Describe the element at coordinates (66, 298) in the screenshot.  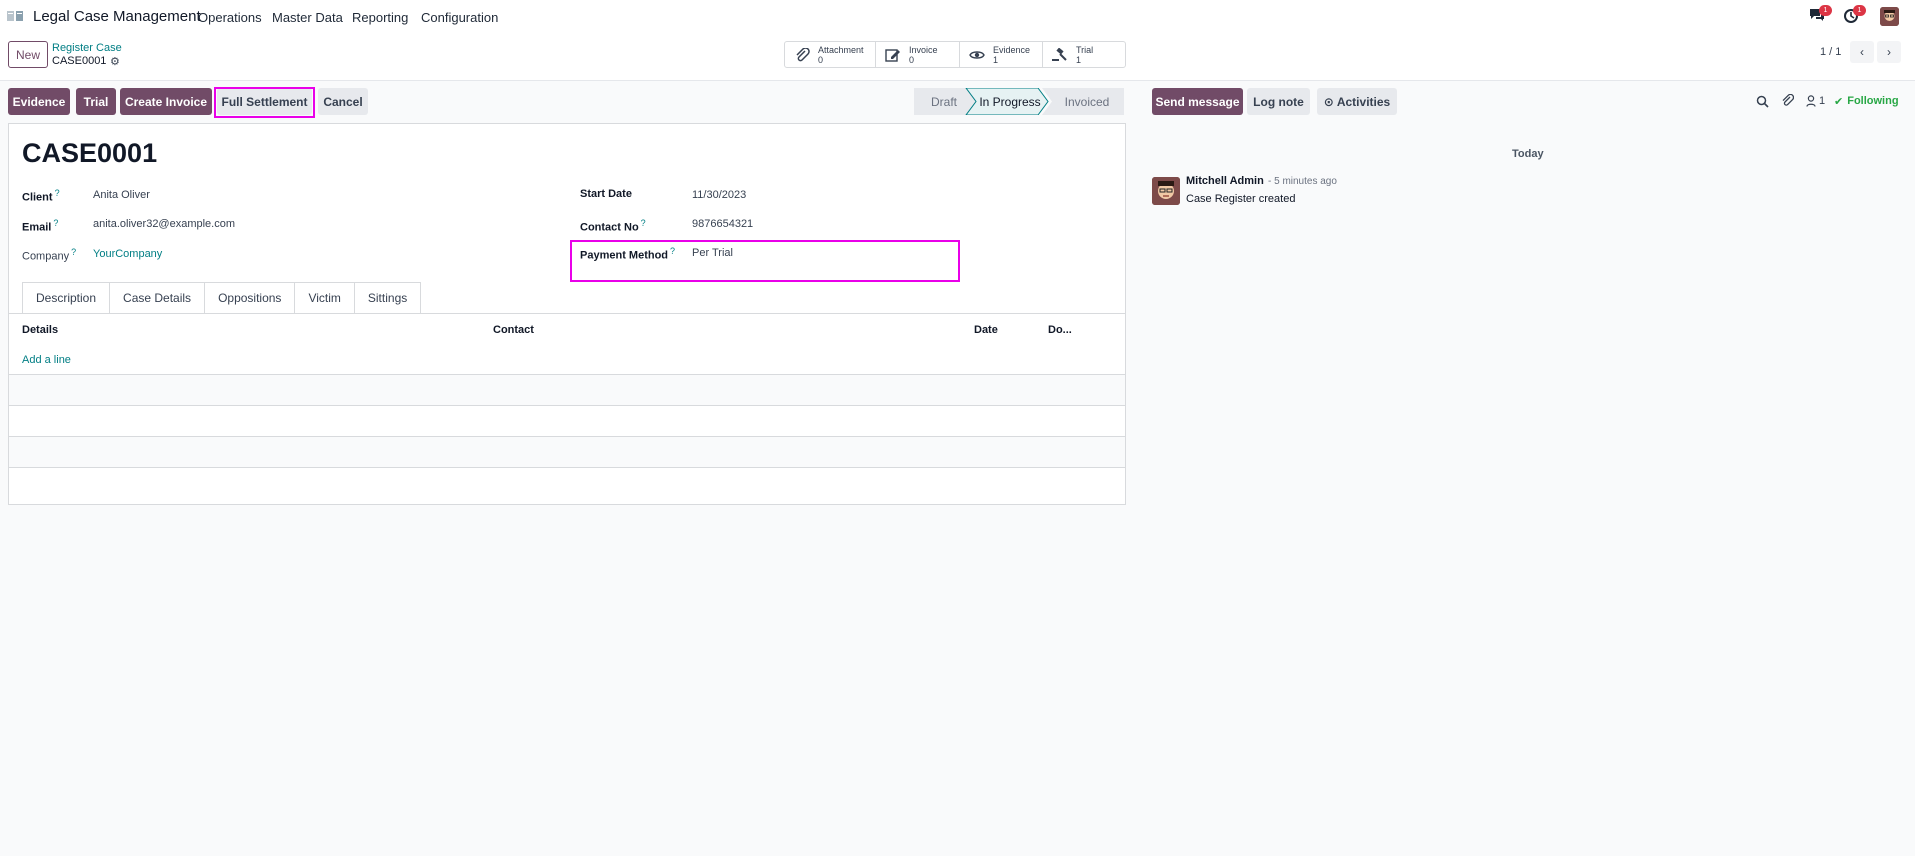
I see `tab-description: Description` at that location.